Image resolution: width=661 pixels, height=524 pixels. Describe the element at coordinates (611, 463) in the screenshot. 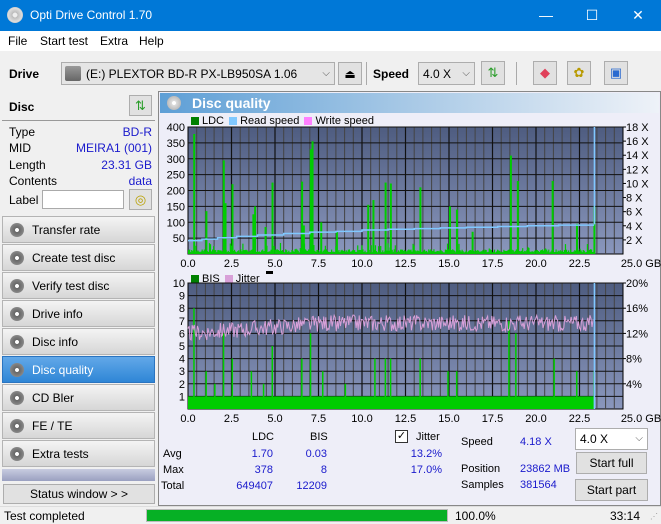

I see `start-full-button: Start full` at that location.